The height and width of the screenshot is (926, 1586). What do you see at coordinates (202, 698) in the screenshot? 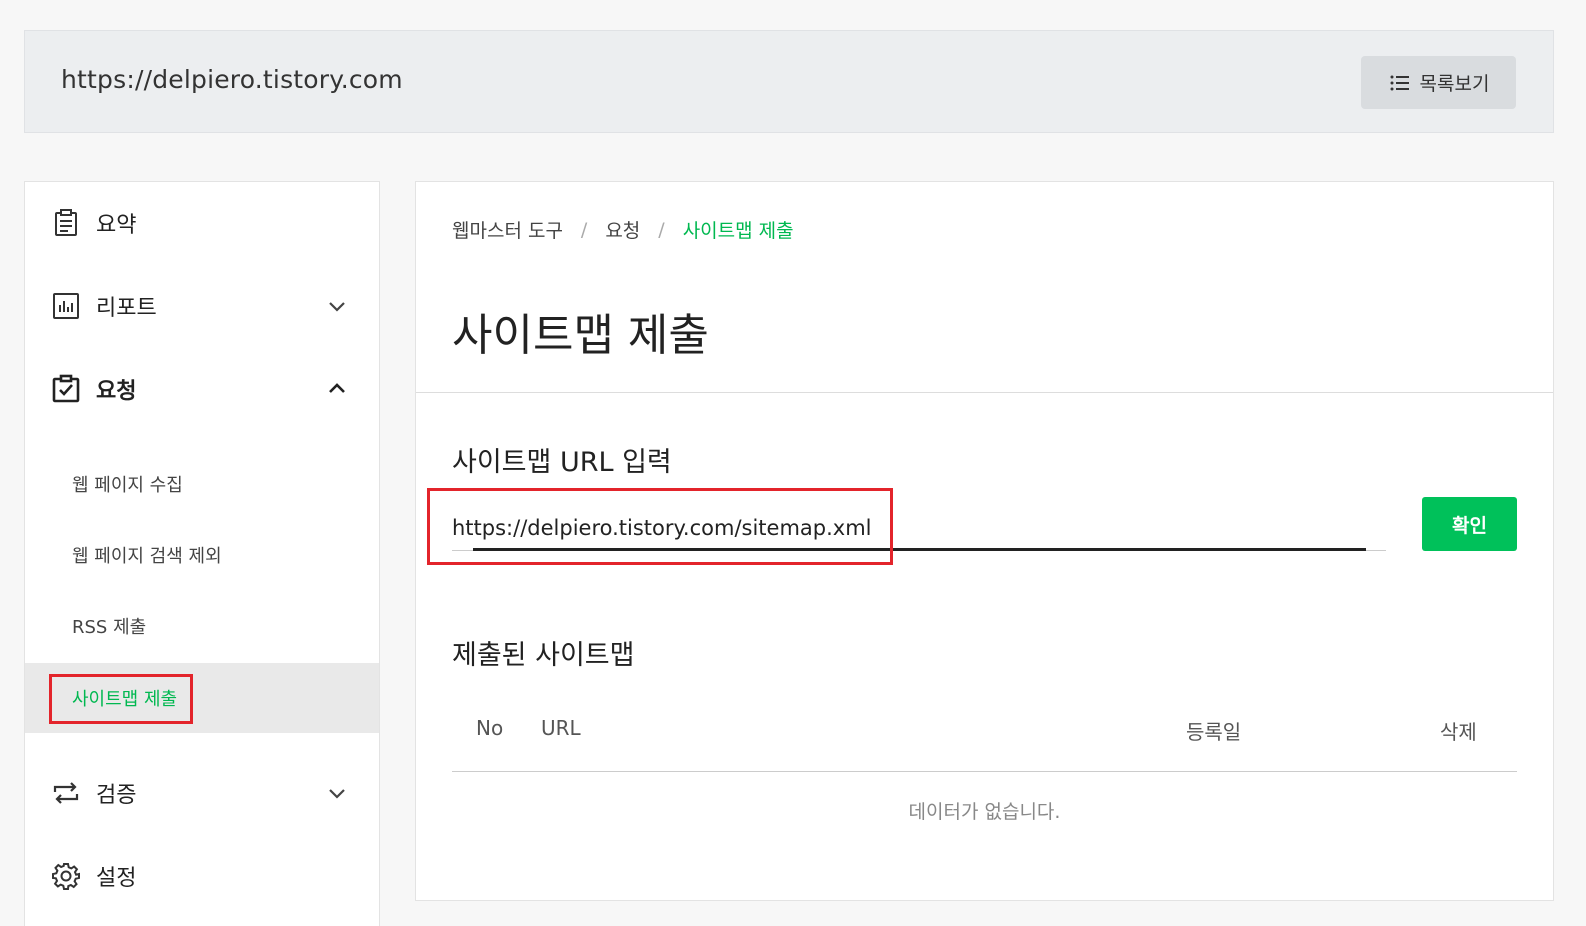
I see `sidebar-subitem-sitemap-submit: 사이트맵 제출` at bounding box center [202, 698].